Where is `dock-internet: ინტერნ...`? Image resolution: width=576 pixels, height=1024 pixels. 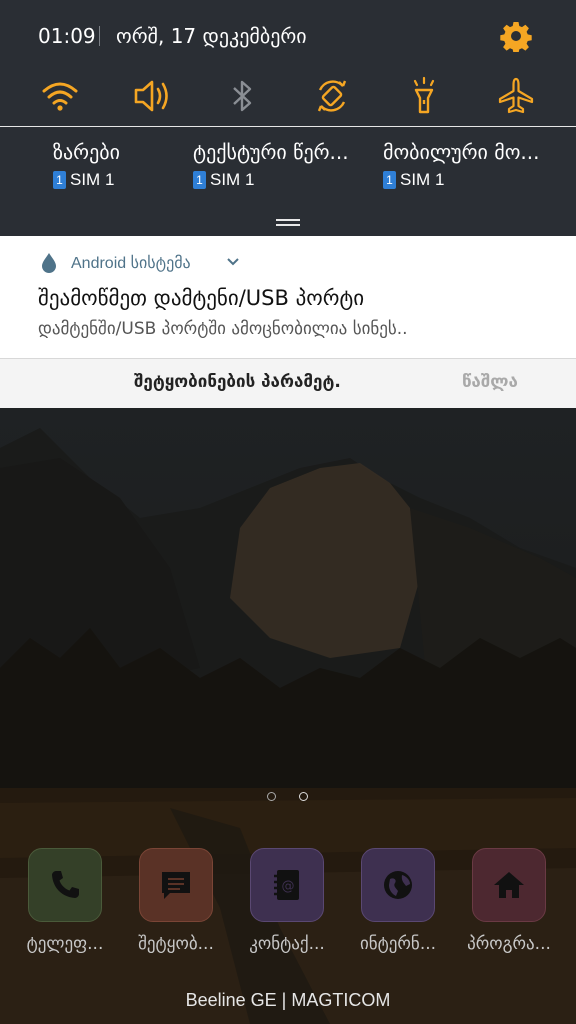 dock-internet: ინტერნ... is located at coordinates (398, 901).